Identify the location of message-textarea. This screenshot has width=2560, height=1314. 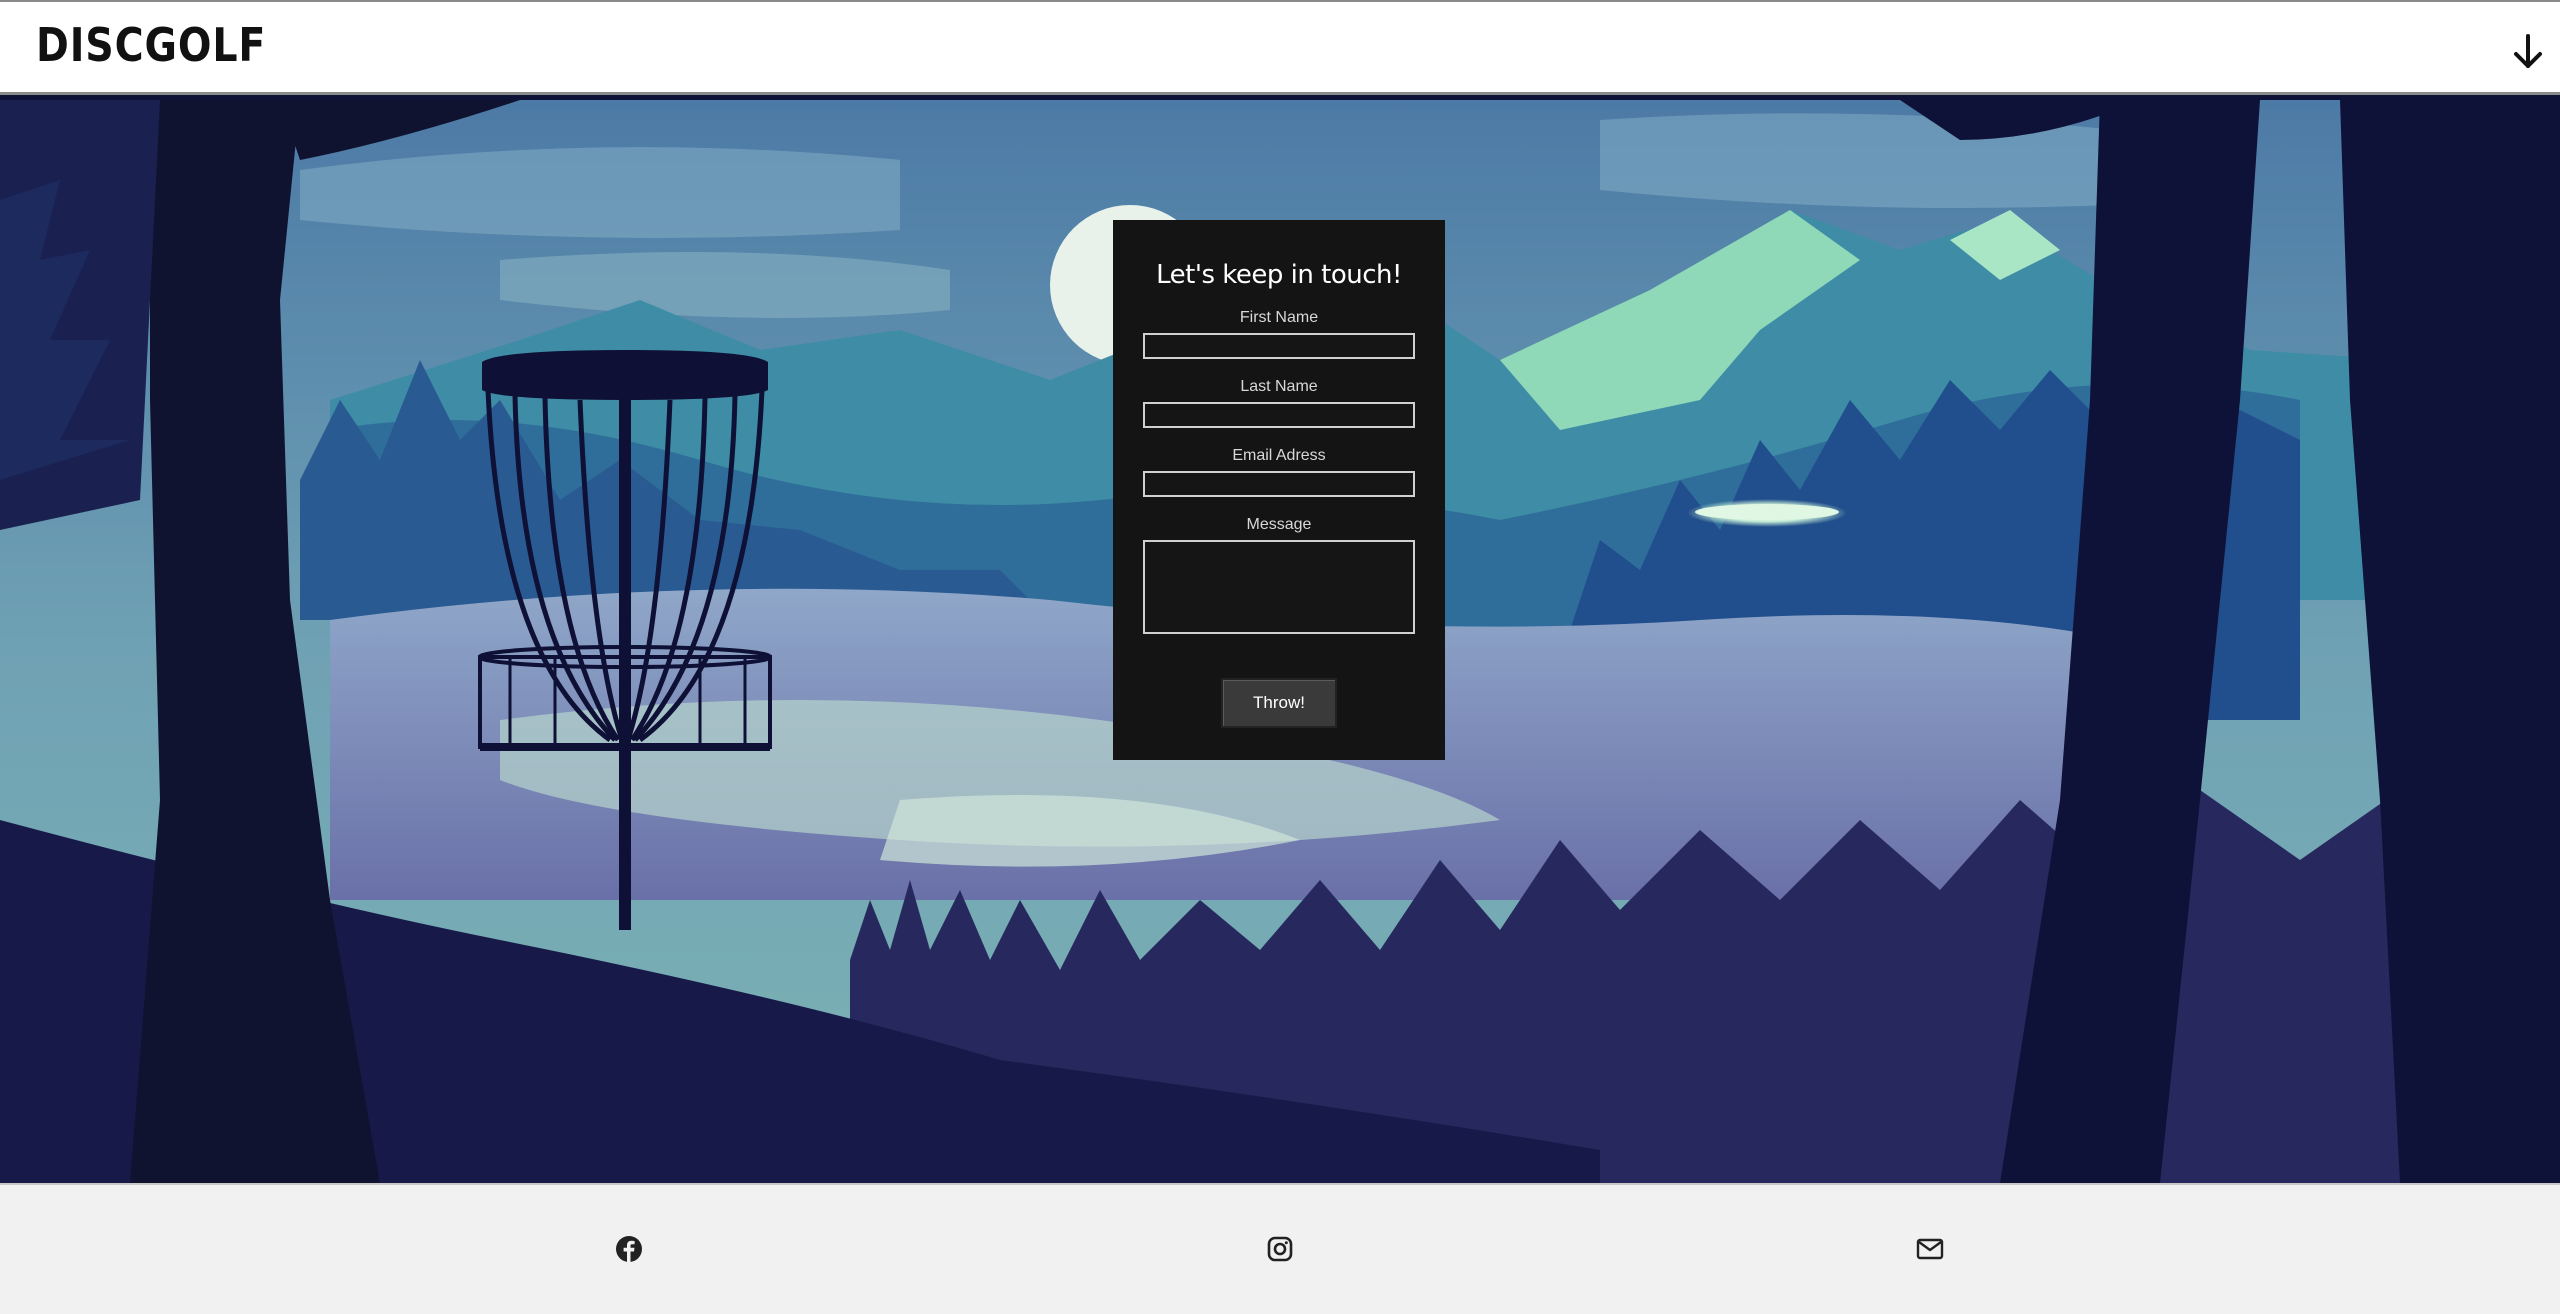
(1279, 587).